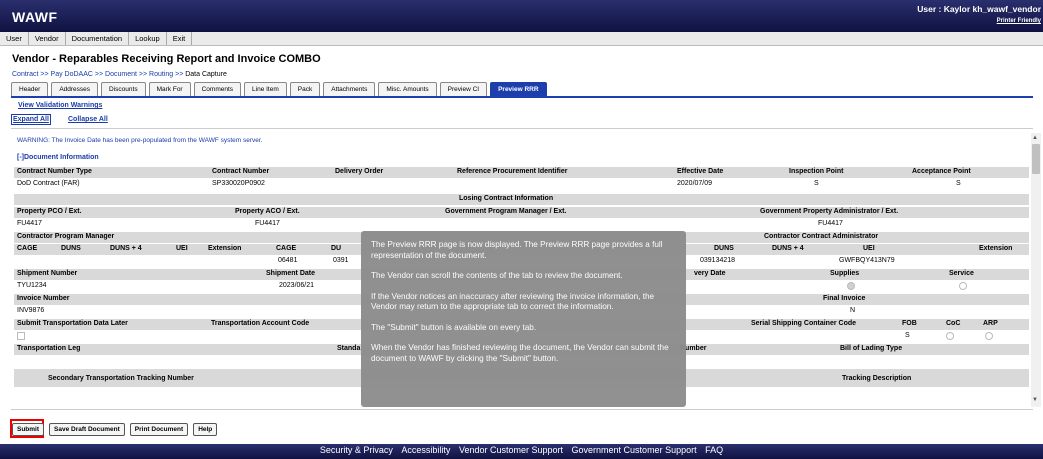  What do you see at coordinates (867, 260) in the screenshot?
I see `uei-value: GWFBQY413N79` at bounding box center [867, 260].